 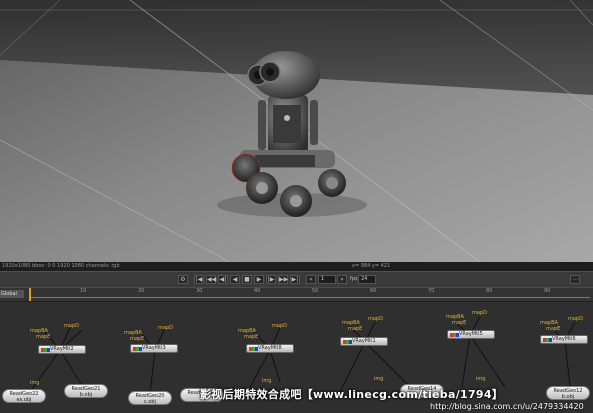 What do you see at coordinates (141, 291) in the screenshot?
I see `timeline-tick: 20` at bounding box center [141, 291].